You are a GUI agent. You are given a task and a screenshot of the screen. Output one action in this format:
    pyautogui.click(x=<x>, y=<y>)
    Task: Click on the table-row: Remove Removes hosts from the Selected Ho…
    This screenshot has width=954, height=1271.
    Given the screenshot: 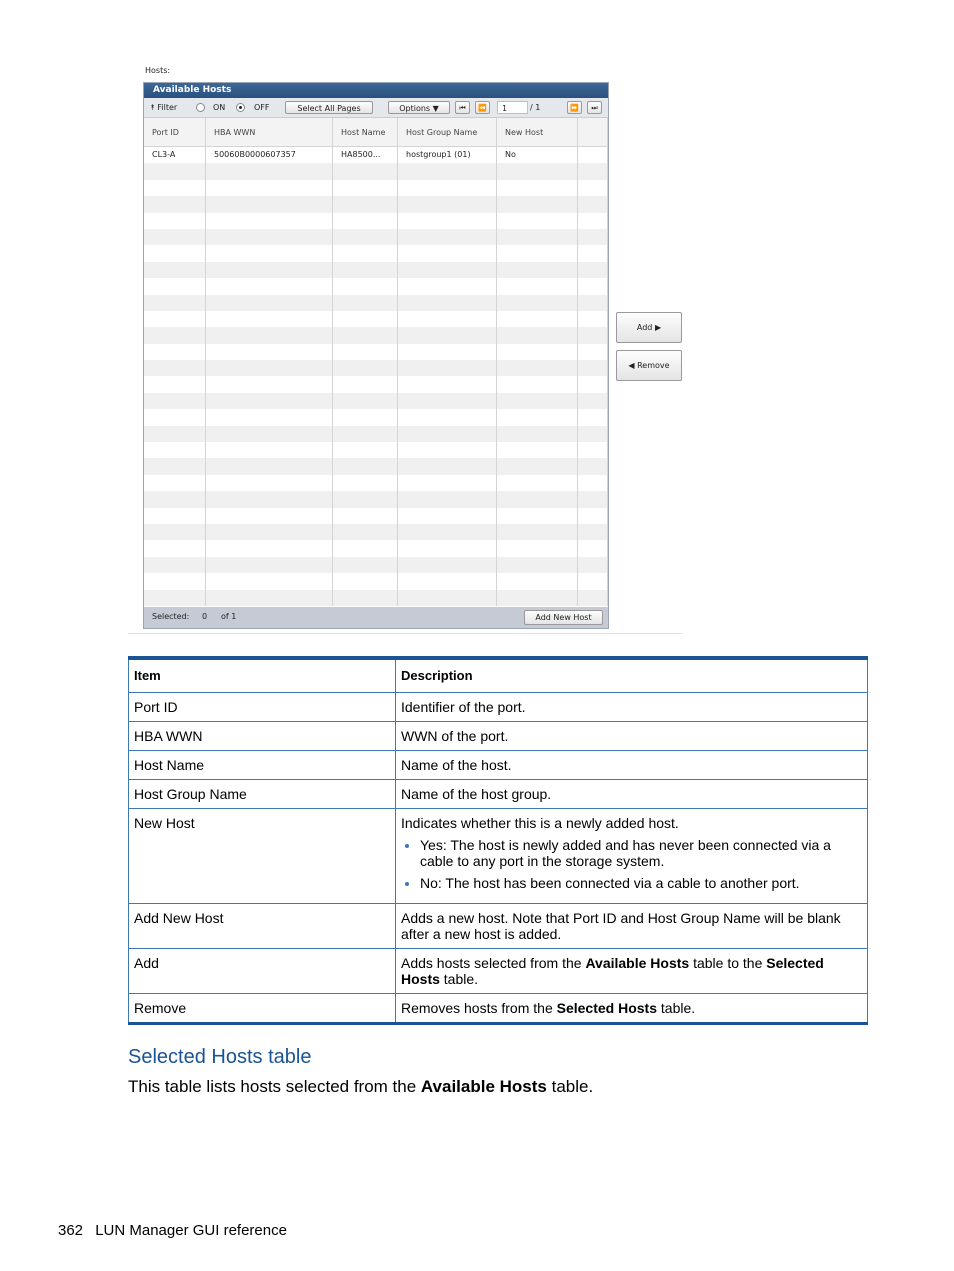 What is the action you would take?
    pyautogui.click(x=498, y=1008)
    